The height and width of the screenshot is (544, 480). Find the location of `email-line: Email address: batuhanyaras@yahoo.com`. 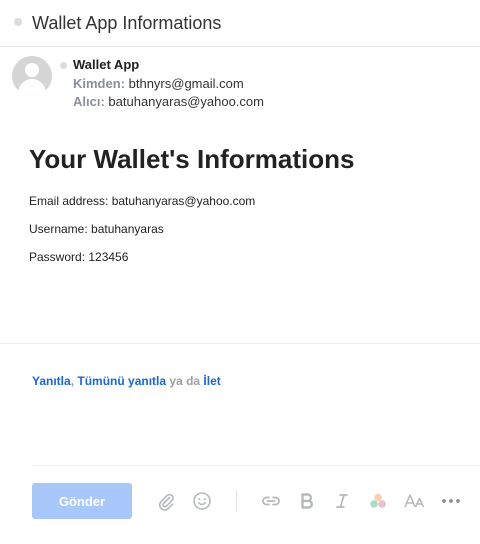

email-line: Email address: batuhanyaras@yahoo.com is located at coordinates (142, 201).